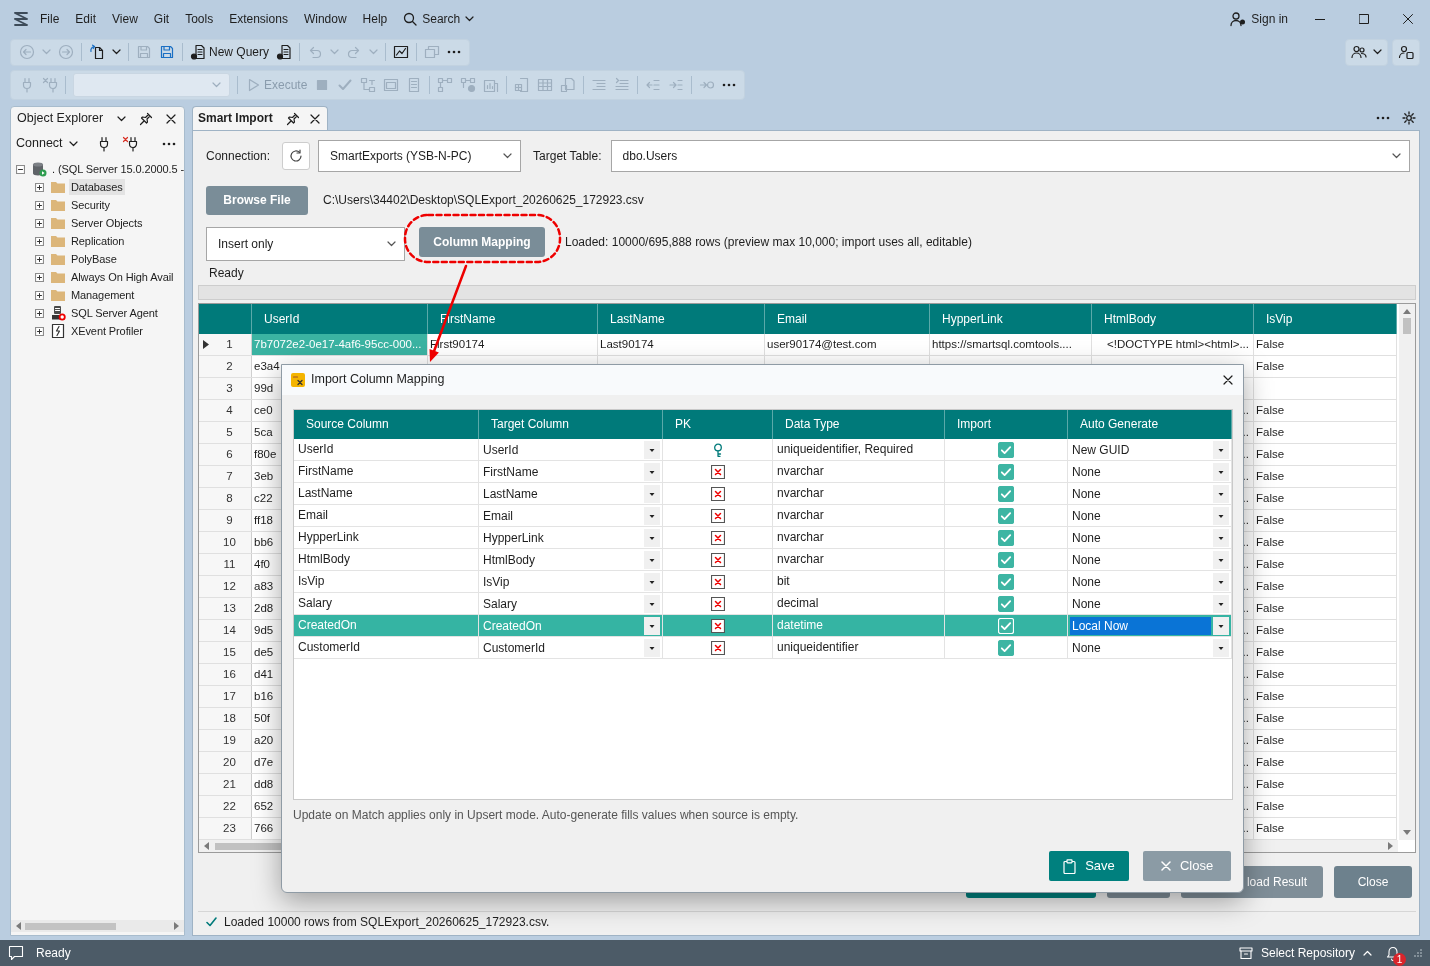  What do you see at coordinates (161, 19) in the screenshot?
I see `menu-item: Git` at bounding box center [161, 19].